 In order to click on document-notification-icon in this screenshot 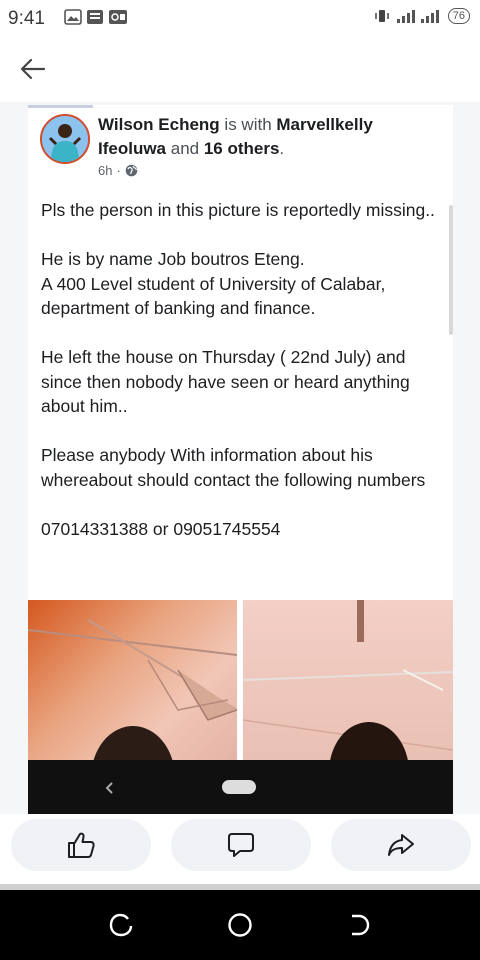, I will do `click(95, 17)`.